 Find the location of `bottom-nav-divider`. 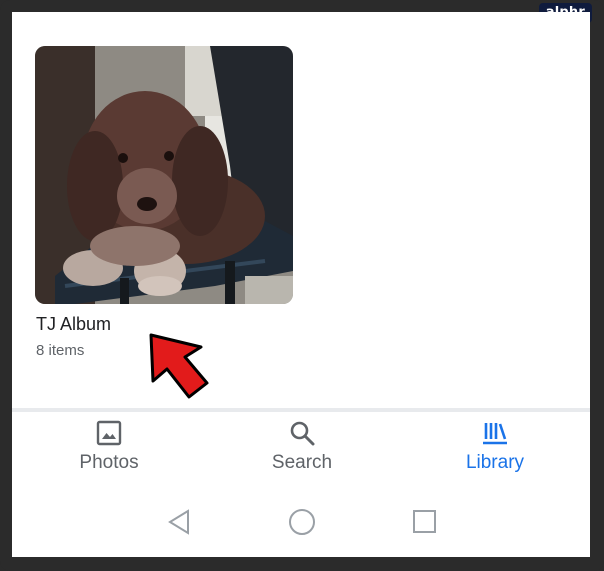

bottom-nav-divider is located at coordinates (301, 410).